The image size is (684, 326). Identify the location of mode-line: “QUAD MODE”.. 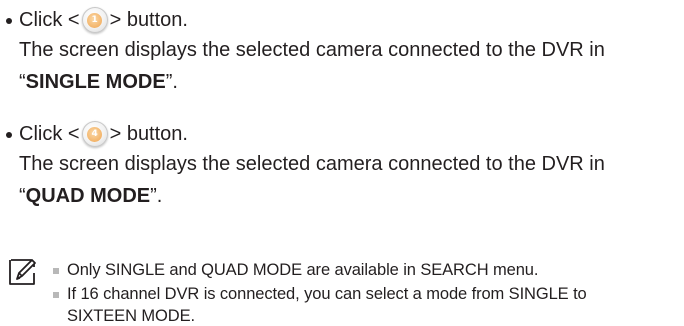
(90, 196).